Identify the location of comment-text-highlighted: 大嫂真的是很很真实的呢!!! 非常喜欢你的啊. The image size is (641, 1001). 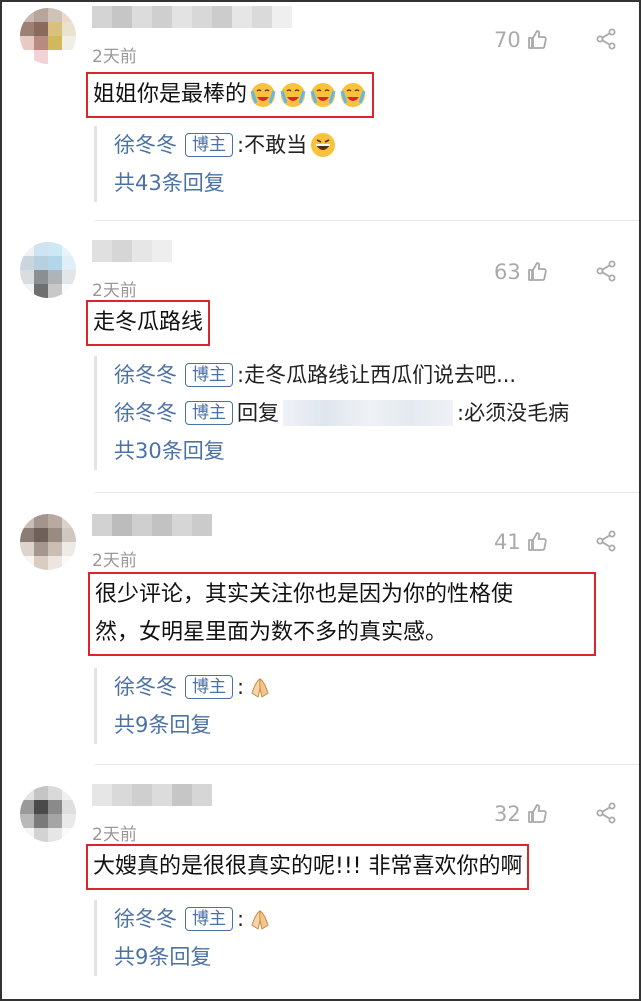
(308, 867).